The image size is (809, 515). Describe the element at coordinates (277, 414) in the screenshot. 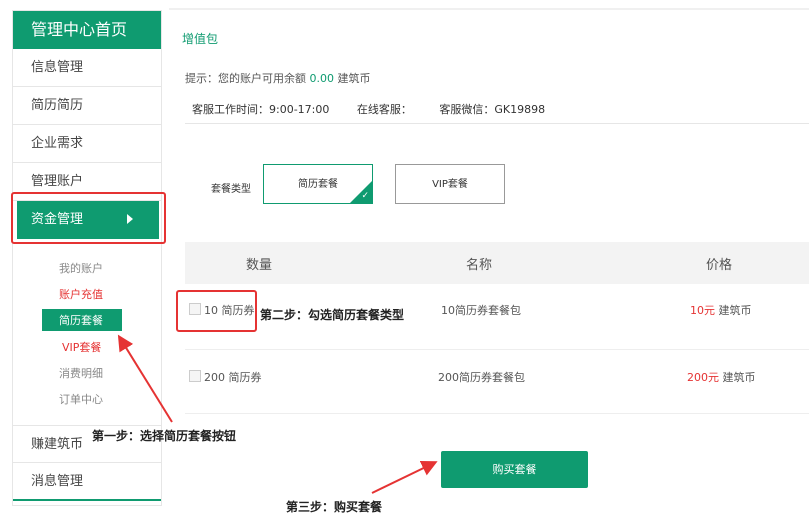

I see `annotation-arrows` at that location.